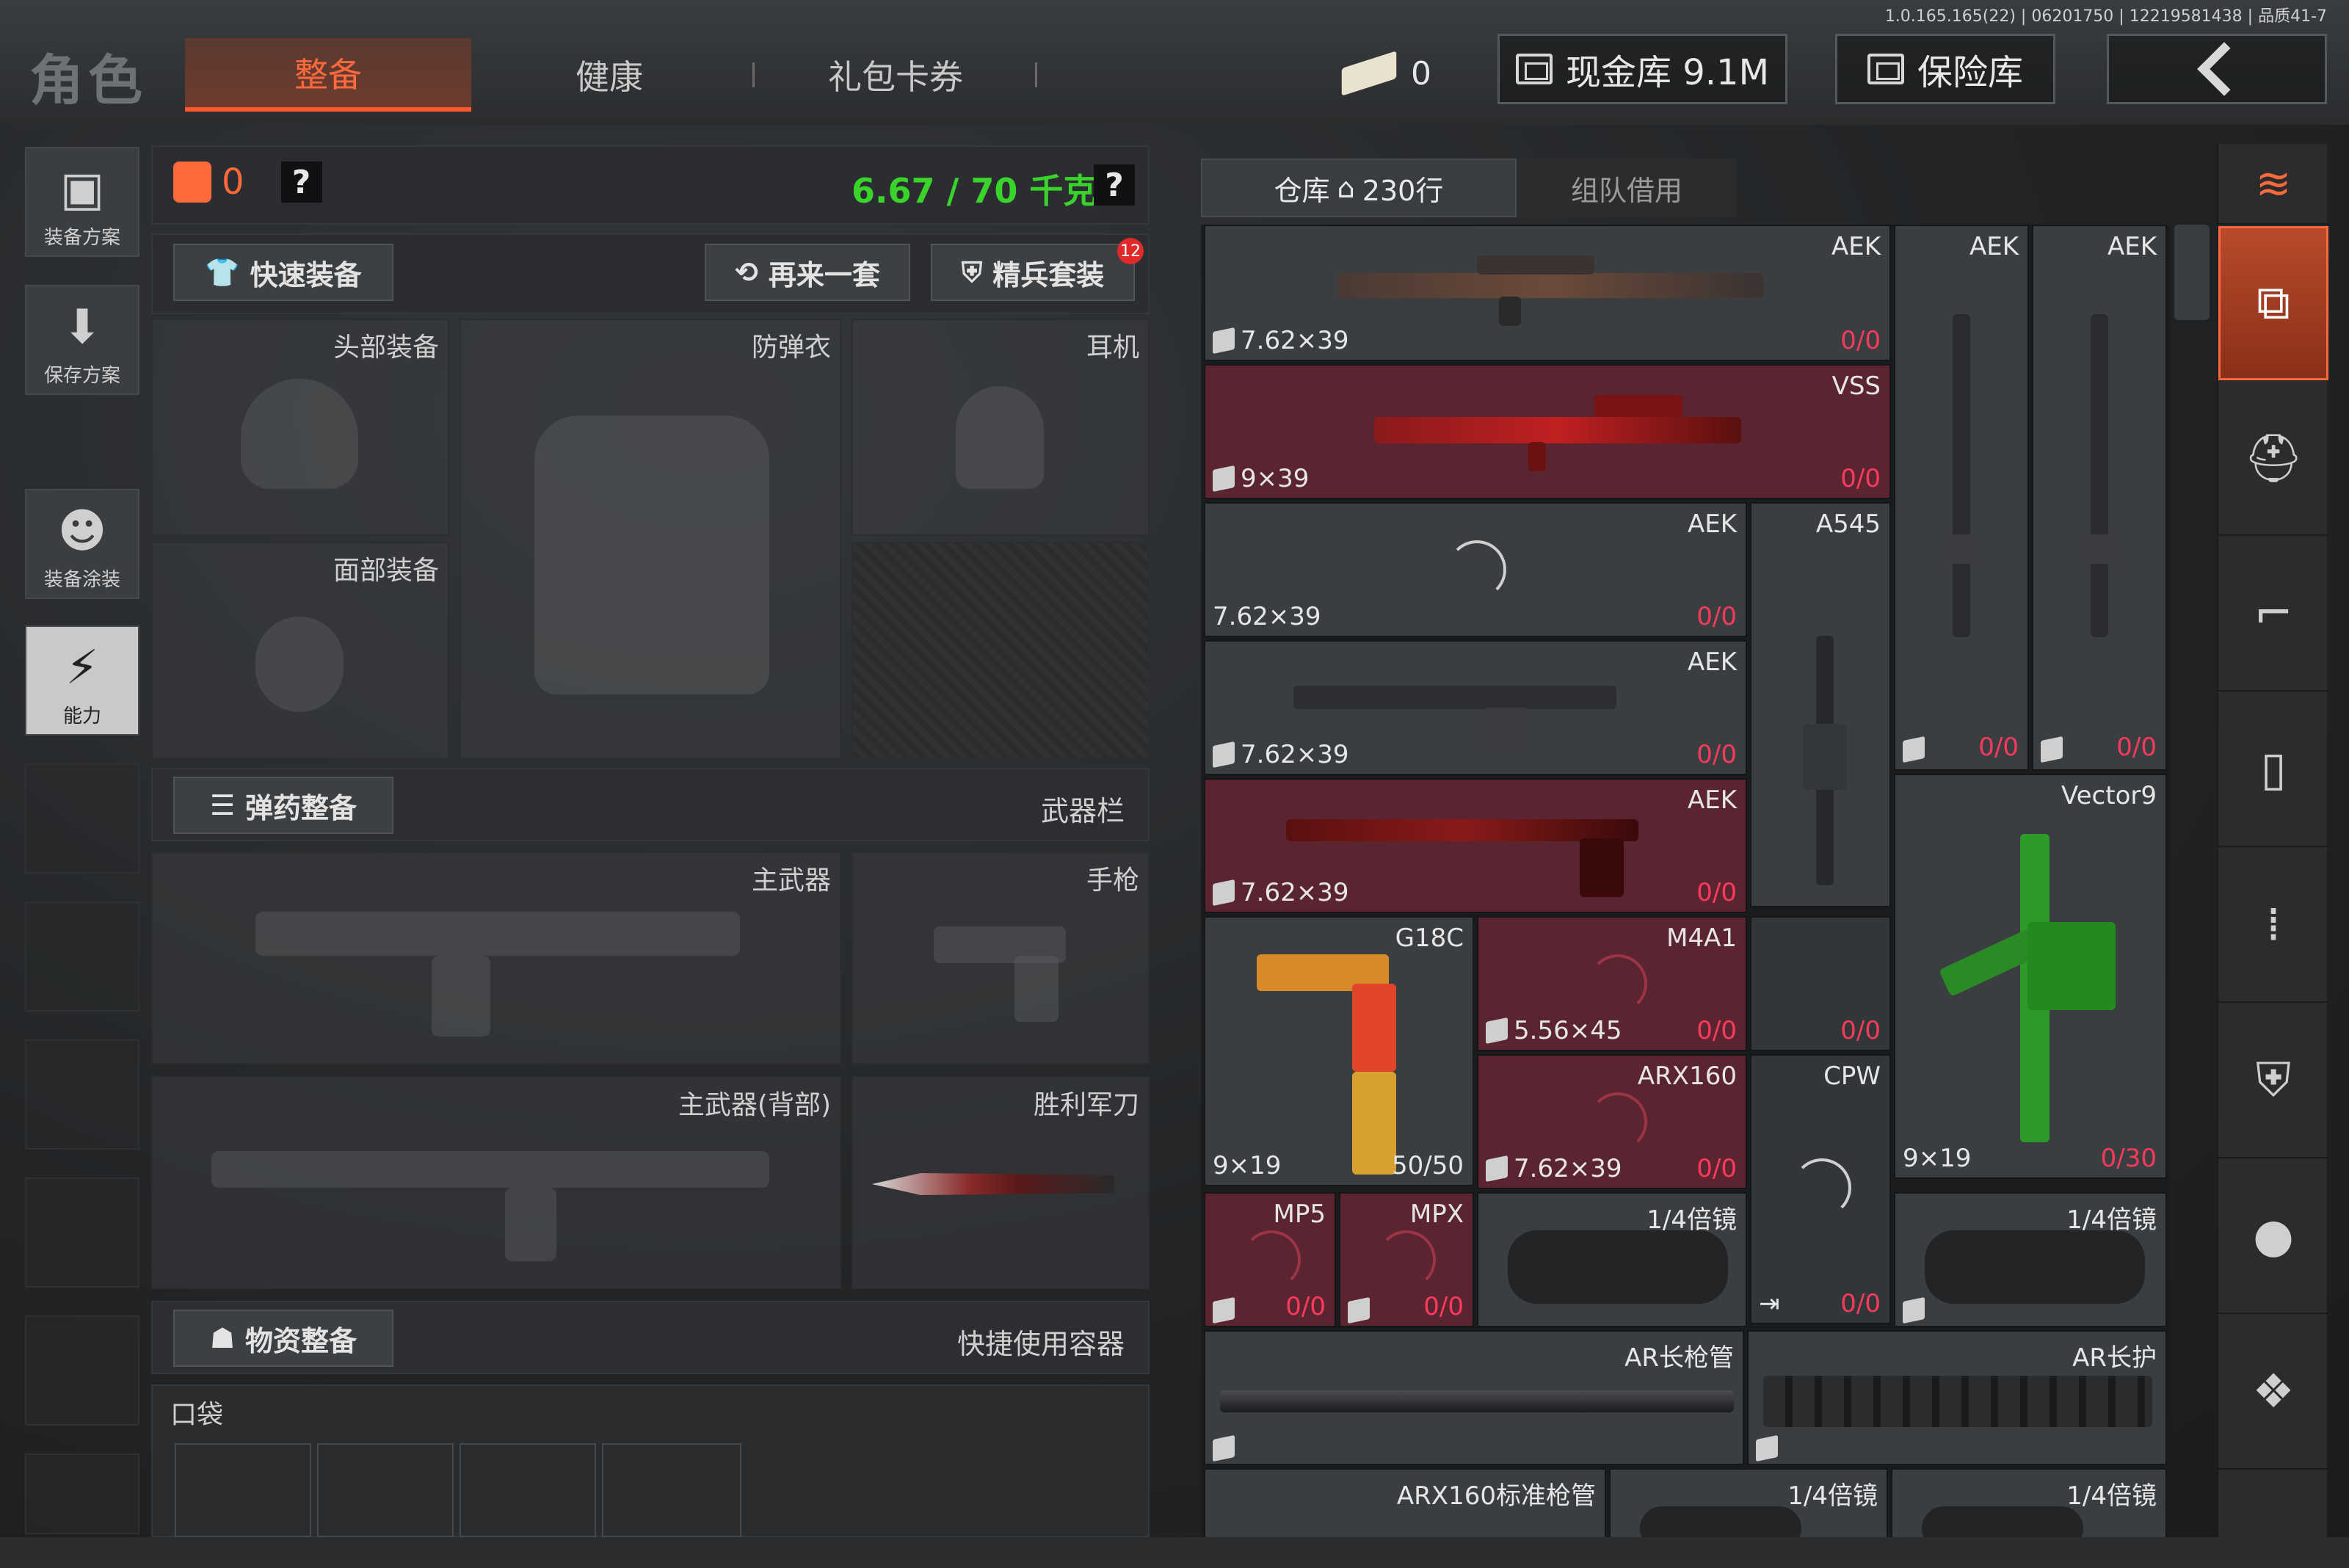 The image size is (2349, 1568). What do you see at coordinates (1557, 429) in the screenshot?
I see `vss-rifle-image` at bounding box center [1557, 429].